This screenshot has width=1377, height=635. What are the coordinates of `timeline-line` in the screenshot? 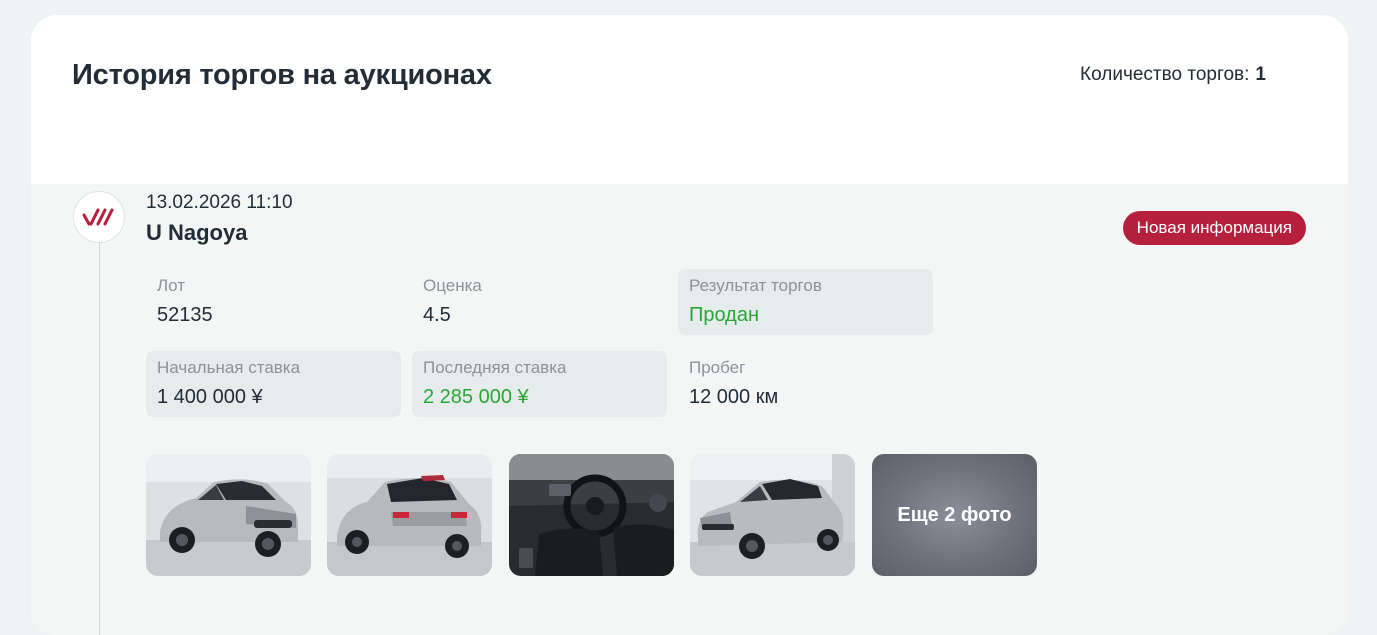 It's located at (99, 438).